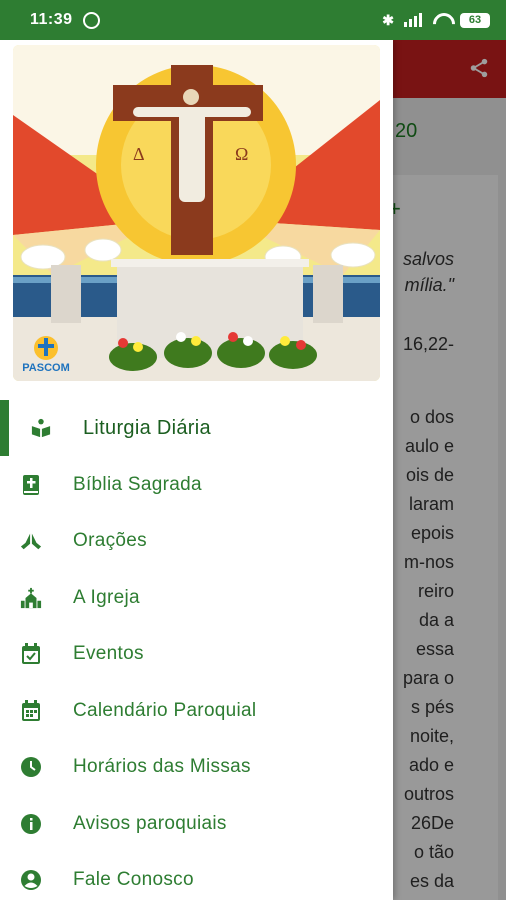 This screenshot has width=506, height=900. Describe the element at coordinates (31, 485) in the screenshot. I see `bible-icon` at that location.